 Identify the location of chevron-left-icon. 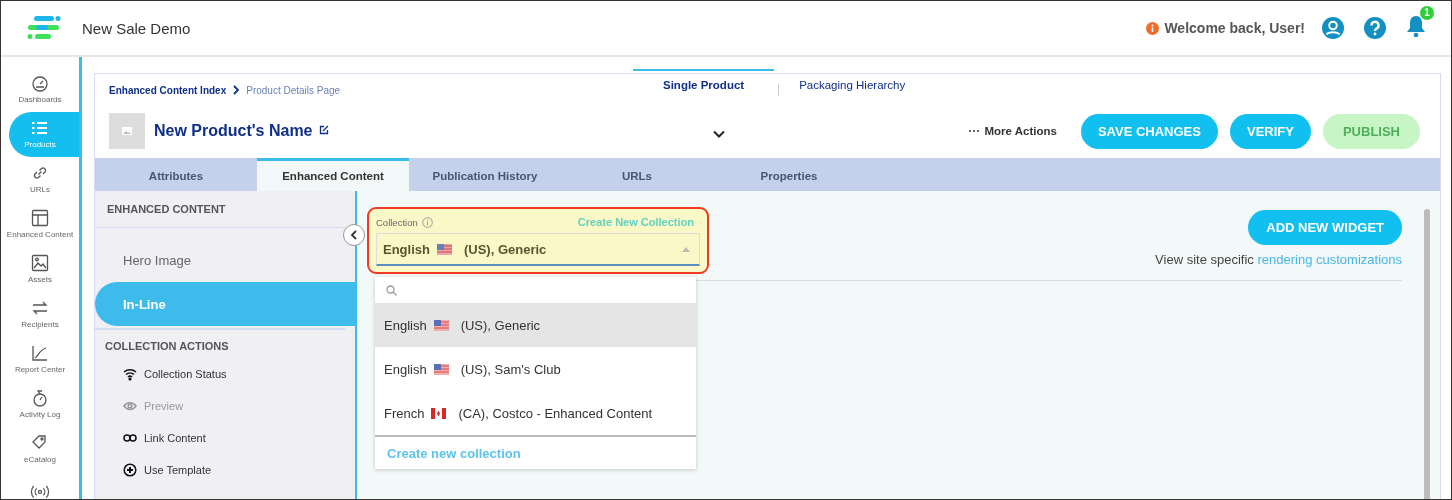
(354, 235).